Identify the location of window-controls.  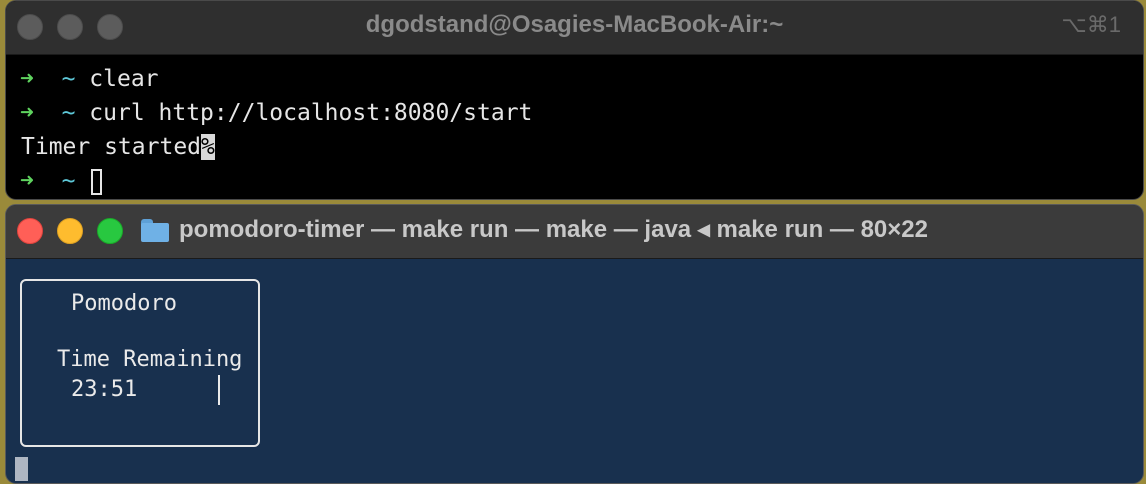
(70, 231).